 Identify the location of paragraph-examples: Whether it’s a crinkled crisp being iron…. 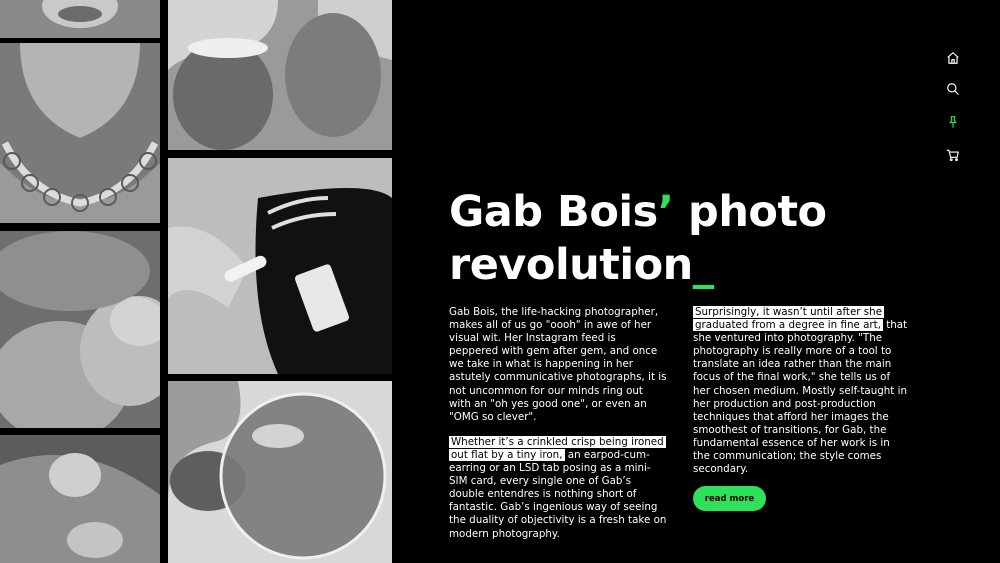
(558, 487).